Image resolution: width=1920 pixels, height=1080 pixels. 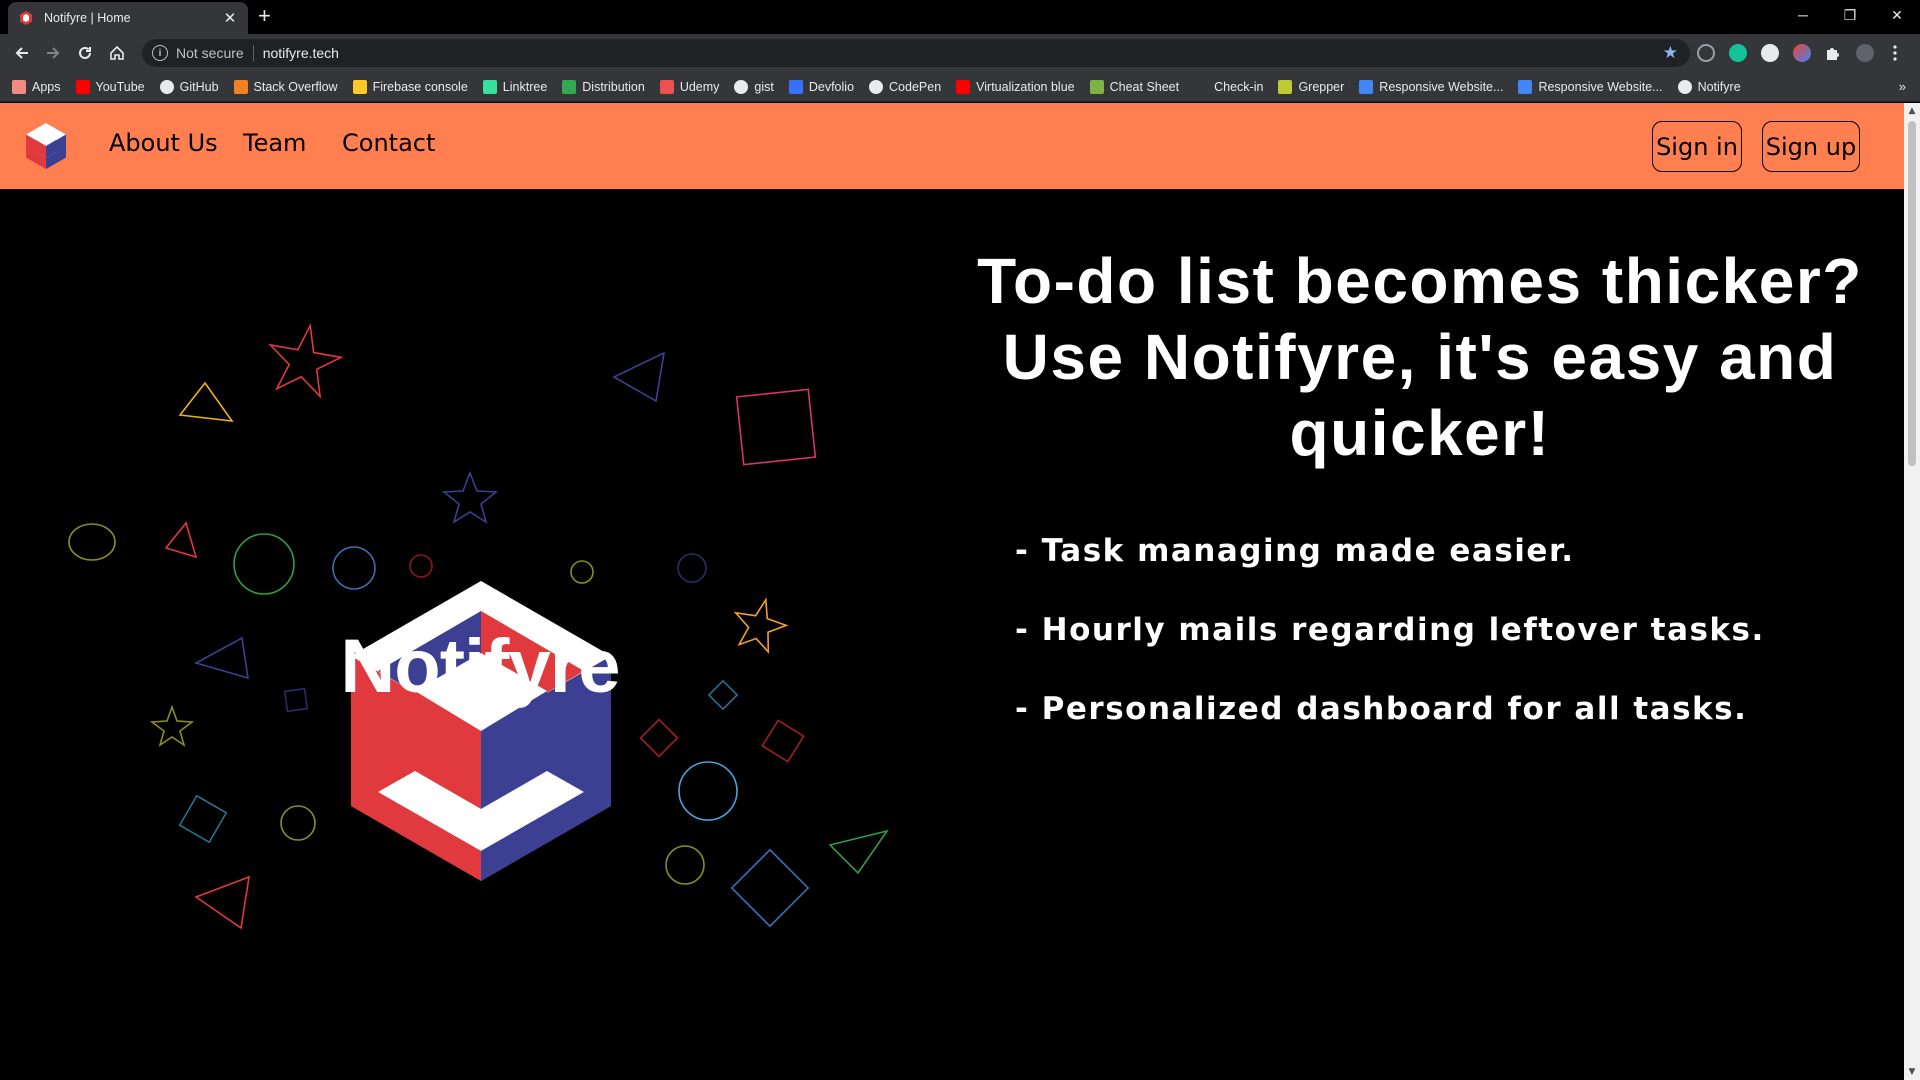 I want to click on navy-triangle-shape, so click(x=639, y=377).